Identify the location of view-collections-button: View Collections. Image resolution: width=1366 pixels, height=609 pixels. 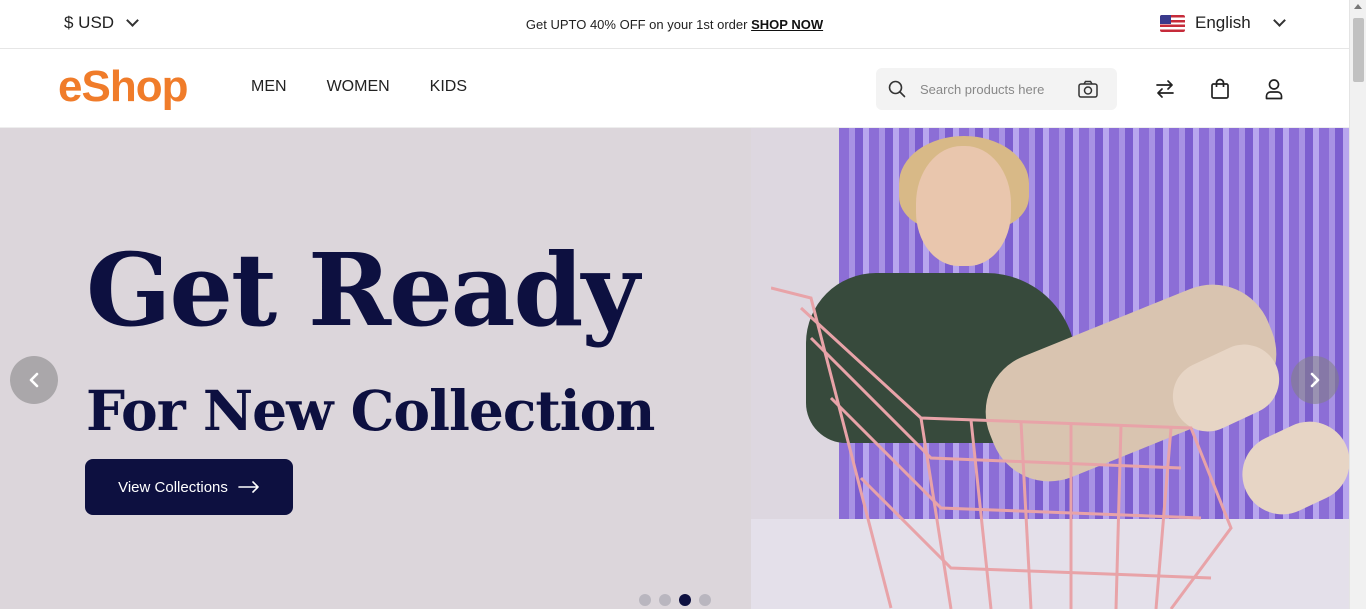
(189, 487).